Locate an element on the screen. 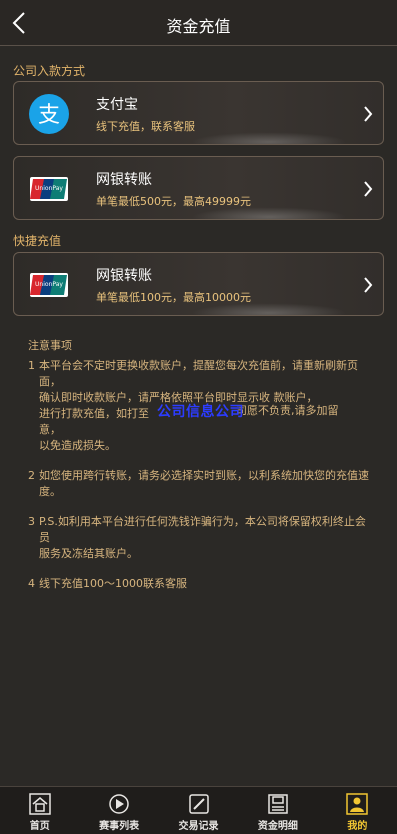 This screenshot has height=834, width=397. bottom-tab-bar: 首页 赛事列表 交易记录 资金明细 我的 is located at coordinates (198, 810).